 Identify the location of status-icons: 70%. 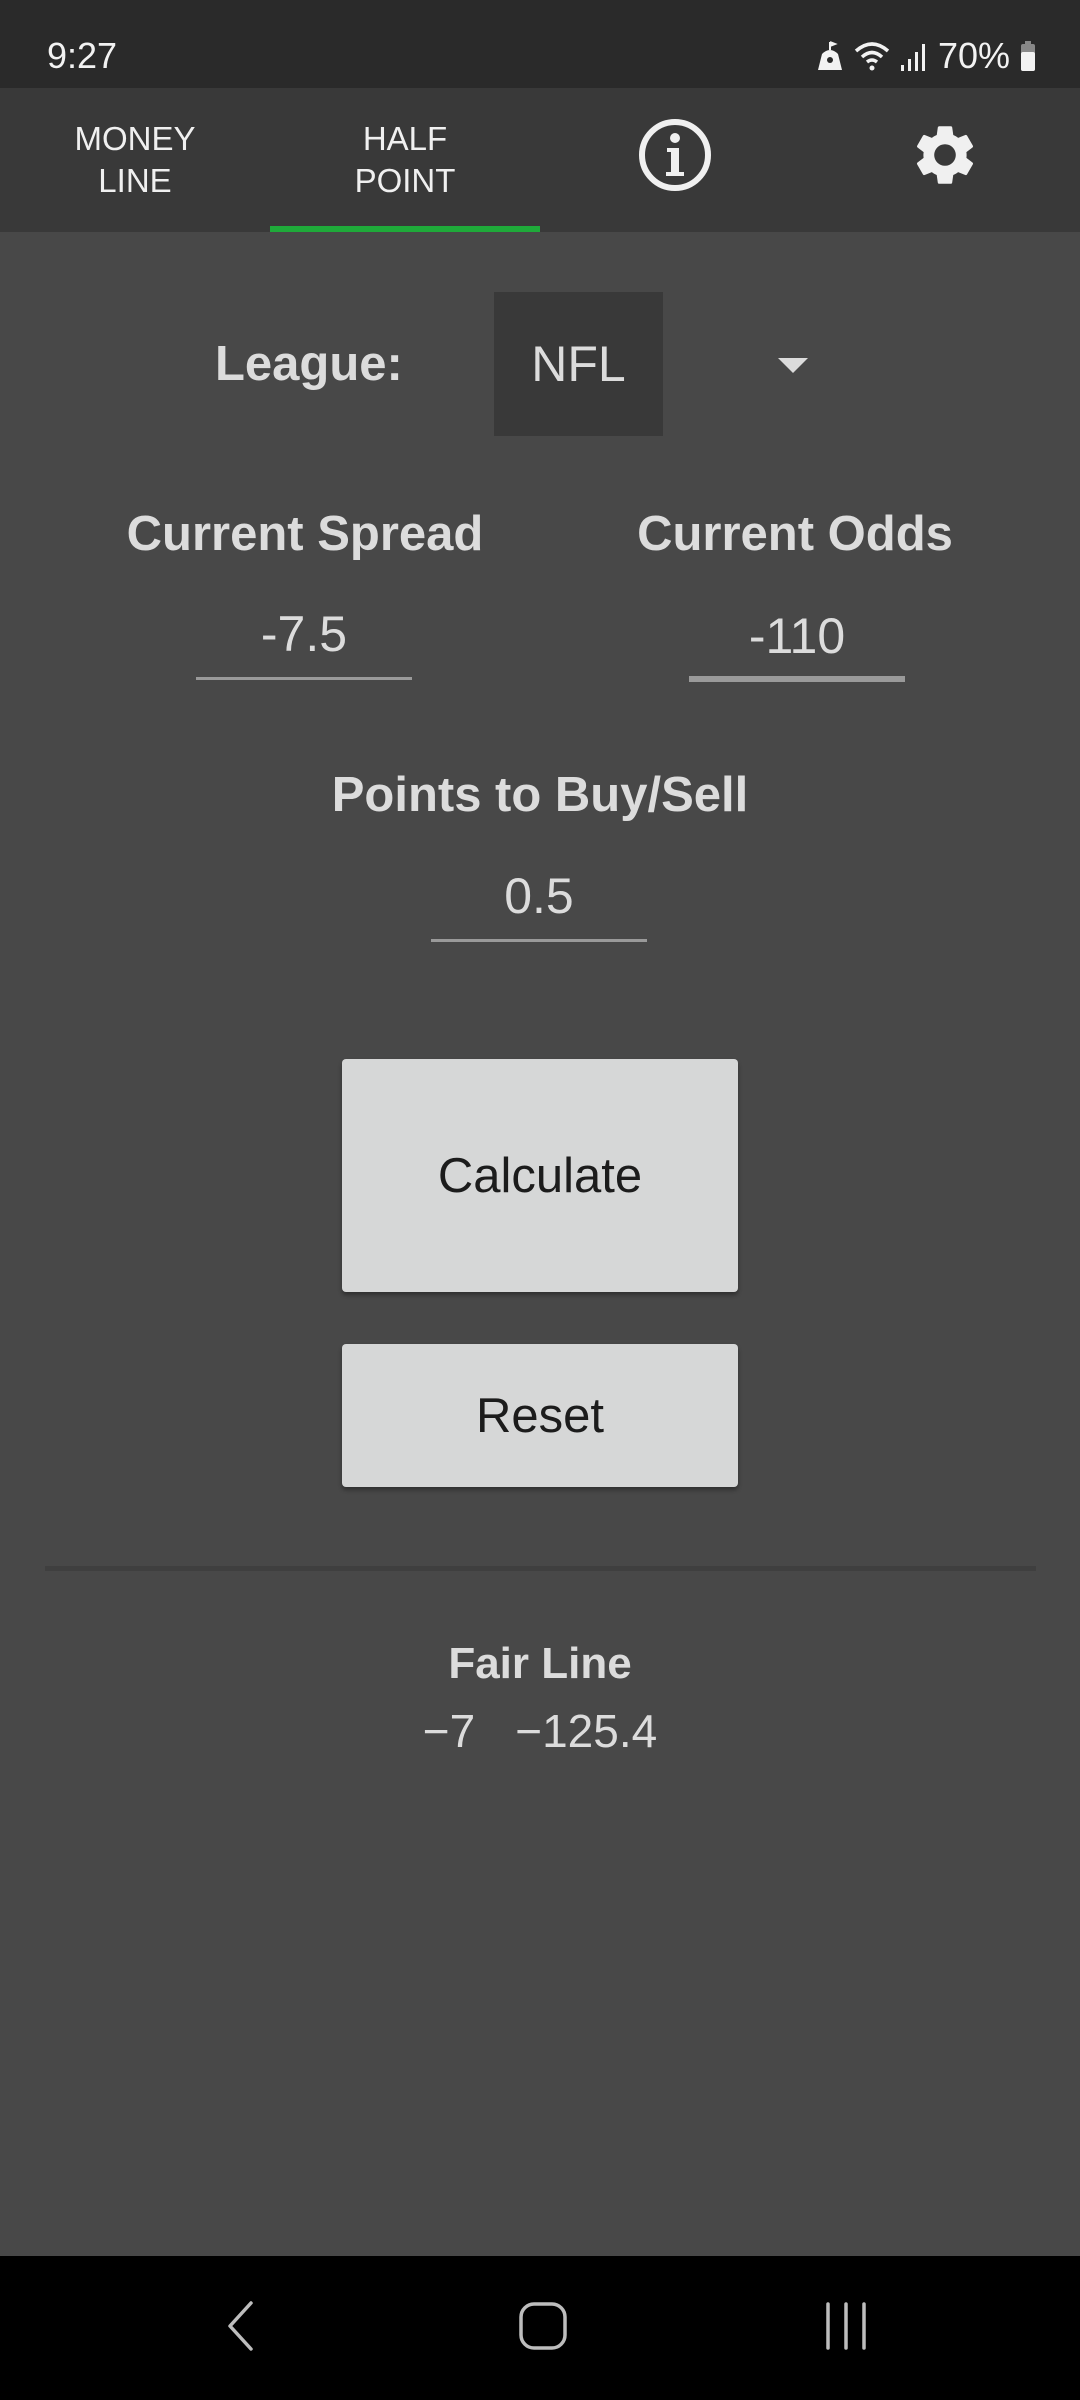
(926, 56).